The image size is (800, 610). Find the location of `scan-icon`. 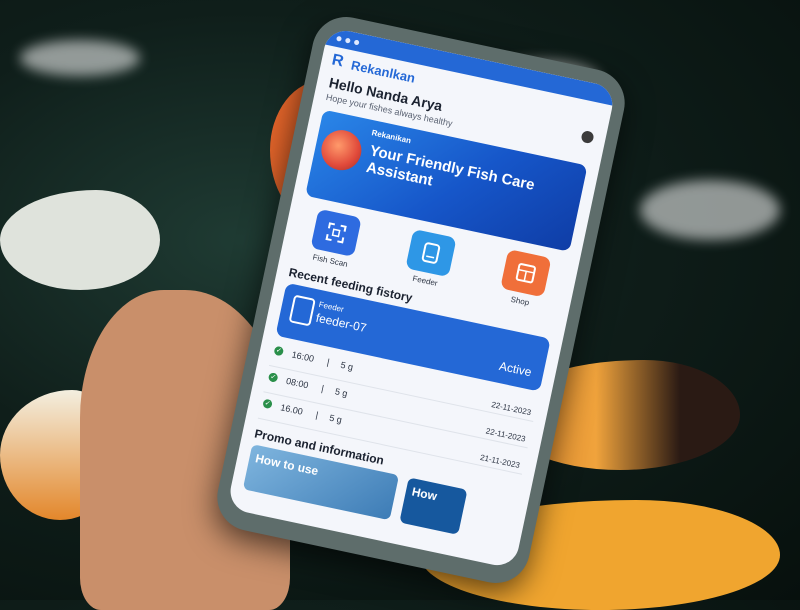

scan-icon is located at coordinates (336, 233).